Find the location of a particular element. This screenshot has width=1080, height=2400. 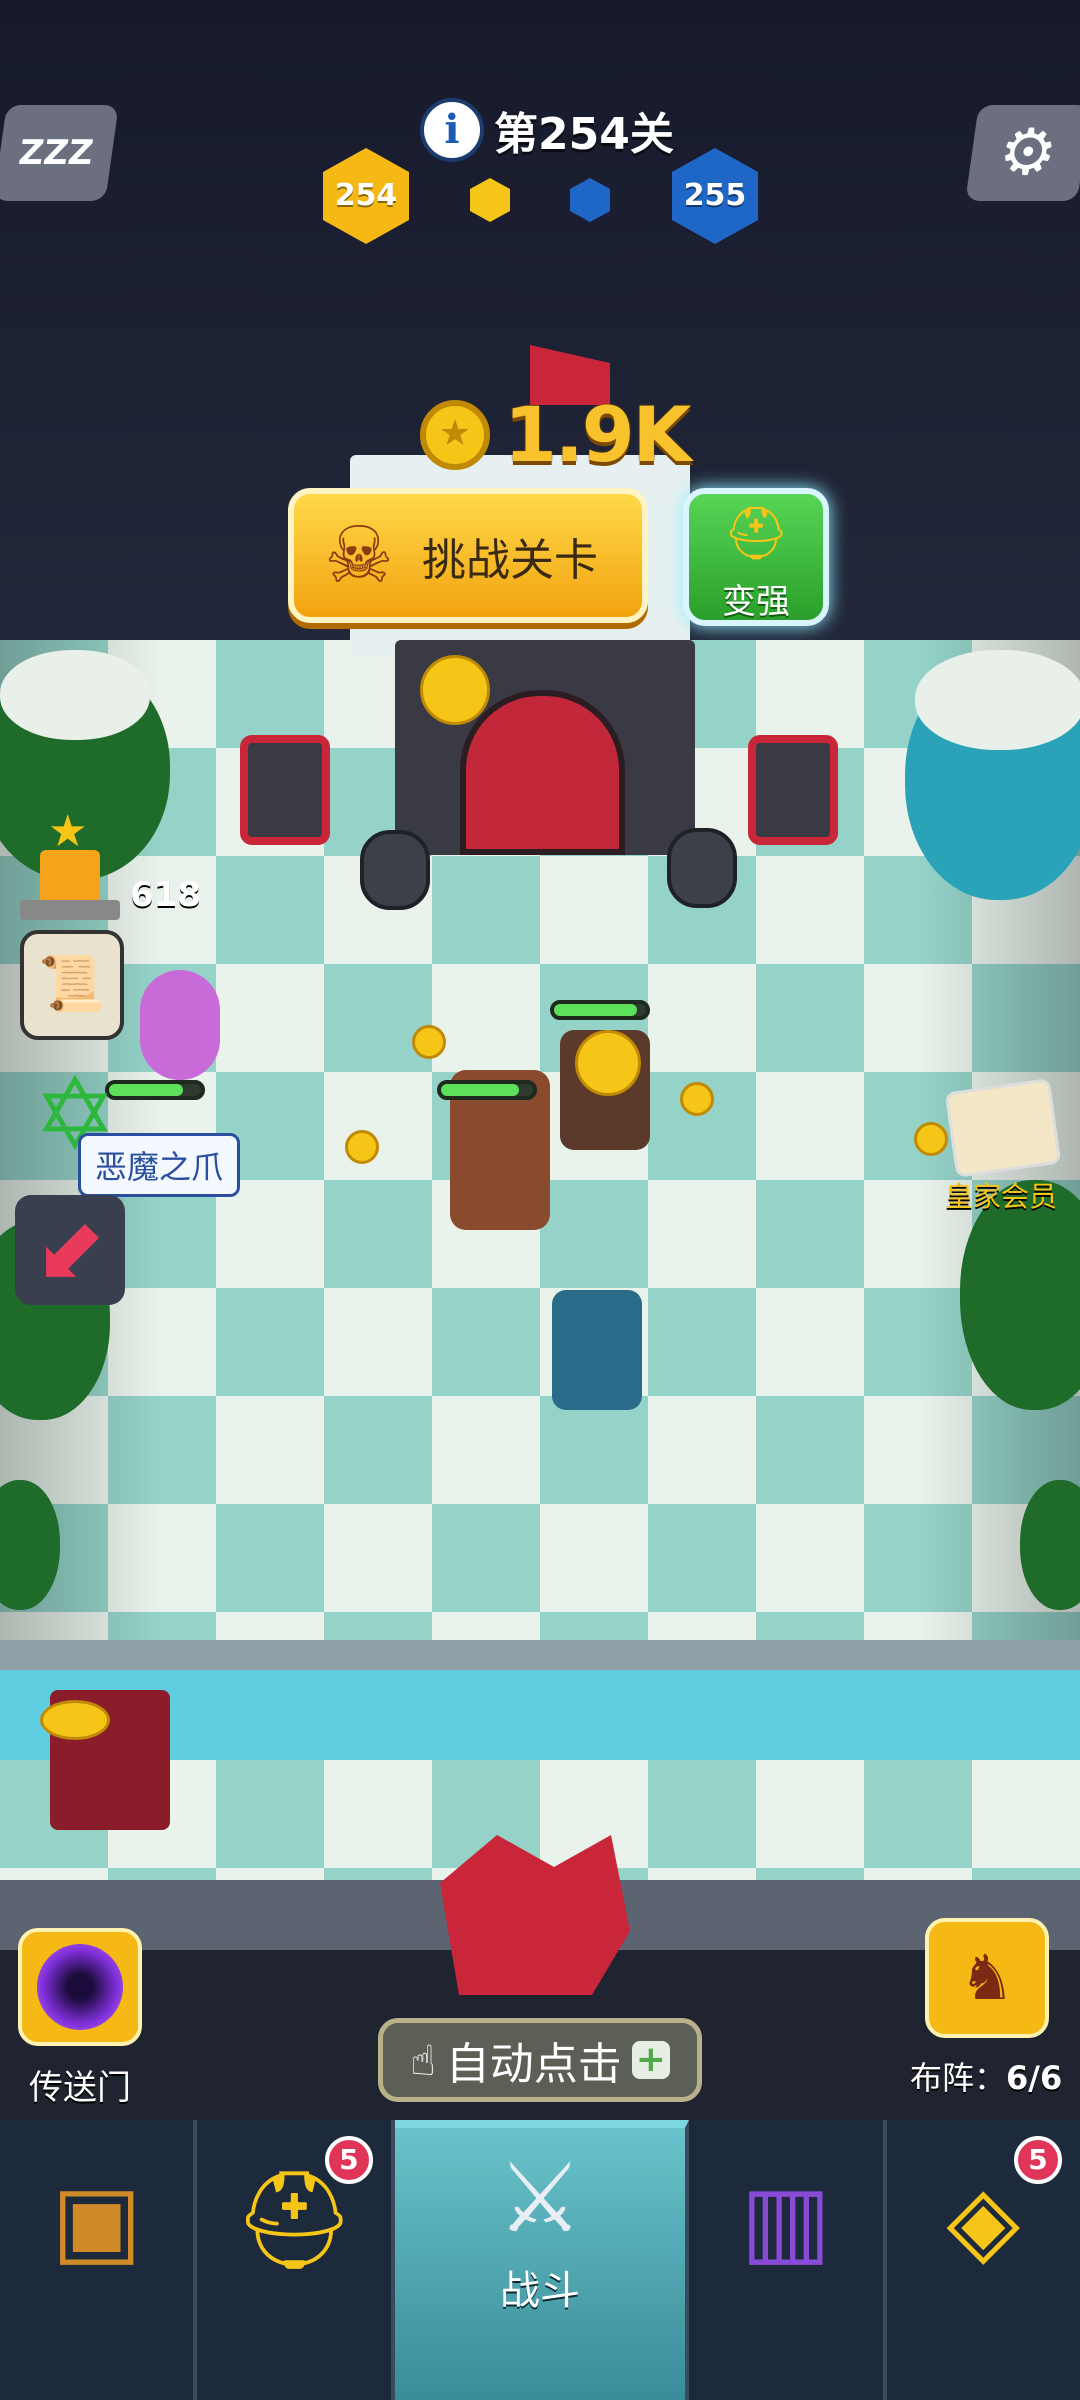

plus-icon: + is located at coordinates (650, 2060).